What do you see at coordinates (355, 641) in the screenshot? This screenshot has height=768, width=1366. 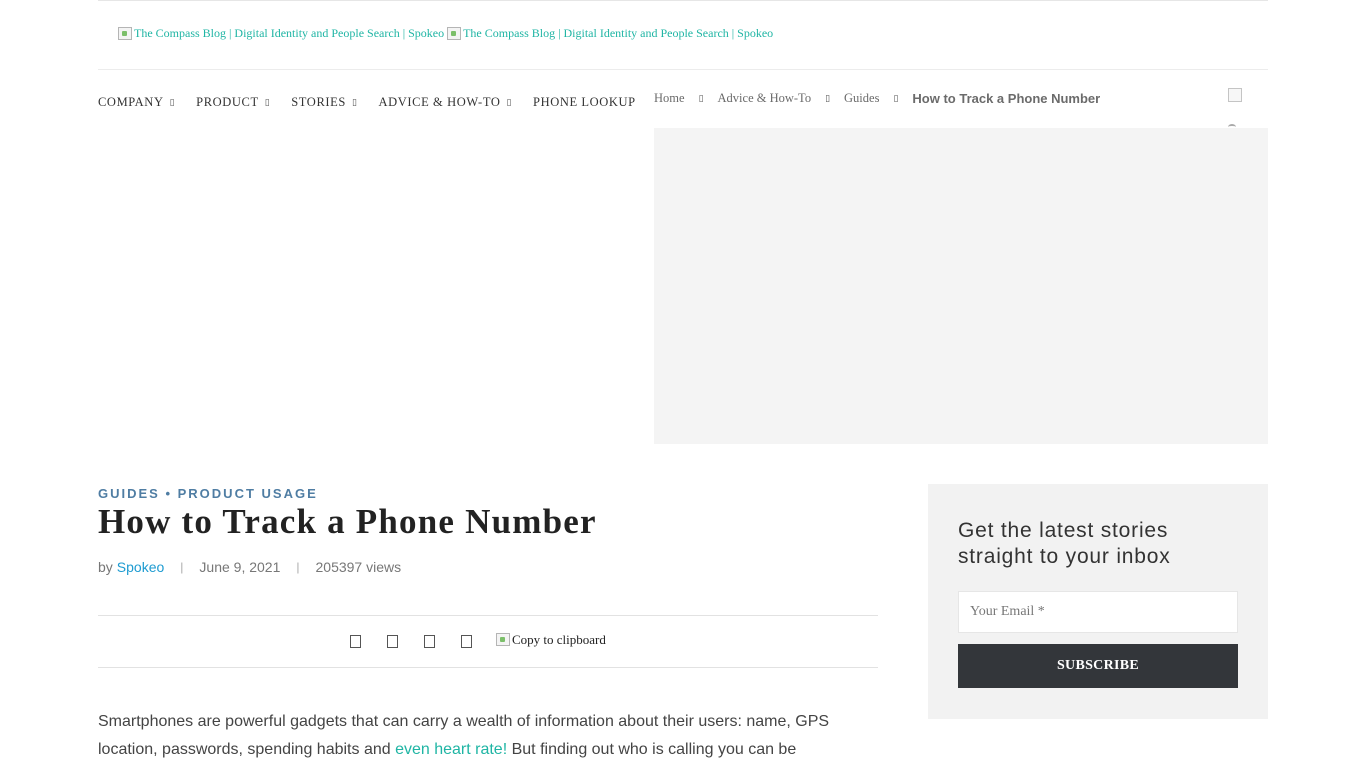 I see `facebook-share-icon` at bounding box center [355, 641].